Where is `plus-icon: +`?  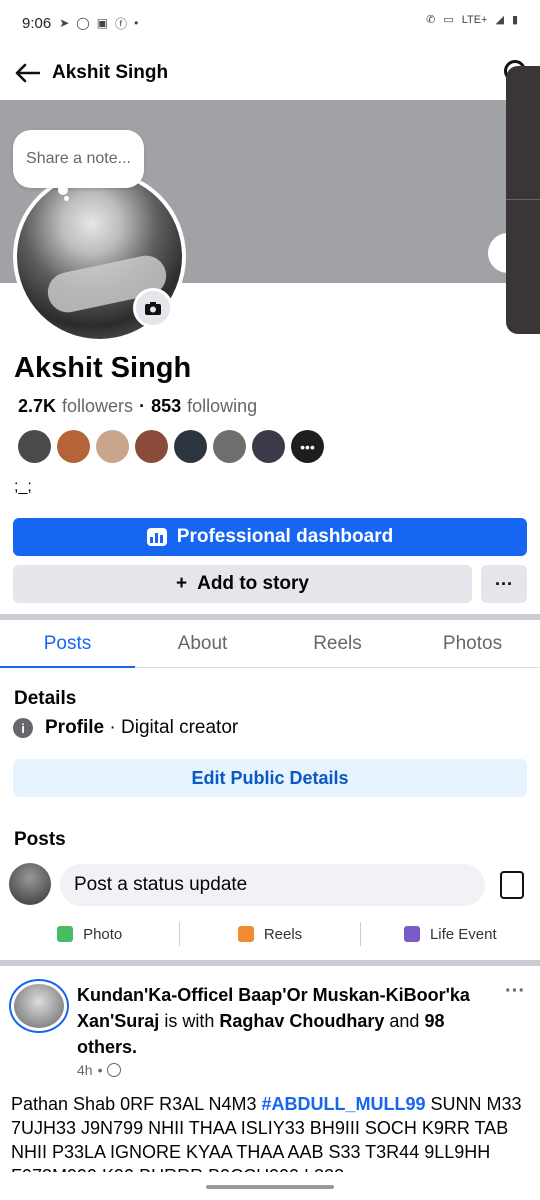 plus-icon: + is located at coordinates (182, 583).